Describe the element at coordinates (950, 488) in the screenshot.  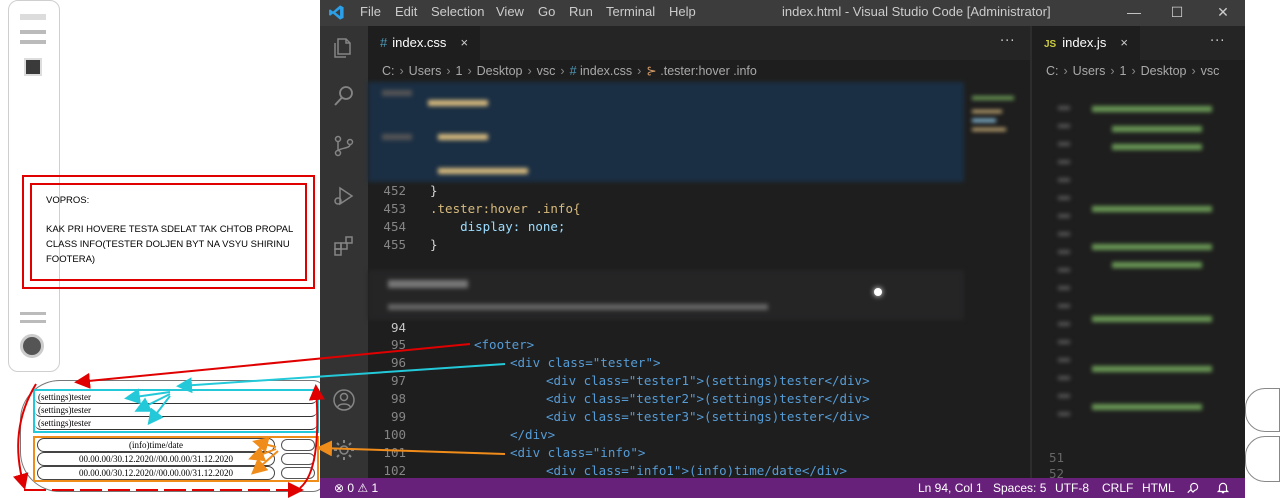
I see `cursor-position: Ln 94, Col 1` at that location.